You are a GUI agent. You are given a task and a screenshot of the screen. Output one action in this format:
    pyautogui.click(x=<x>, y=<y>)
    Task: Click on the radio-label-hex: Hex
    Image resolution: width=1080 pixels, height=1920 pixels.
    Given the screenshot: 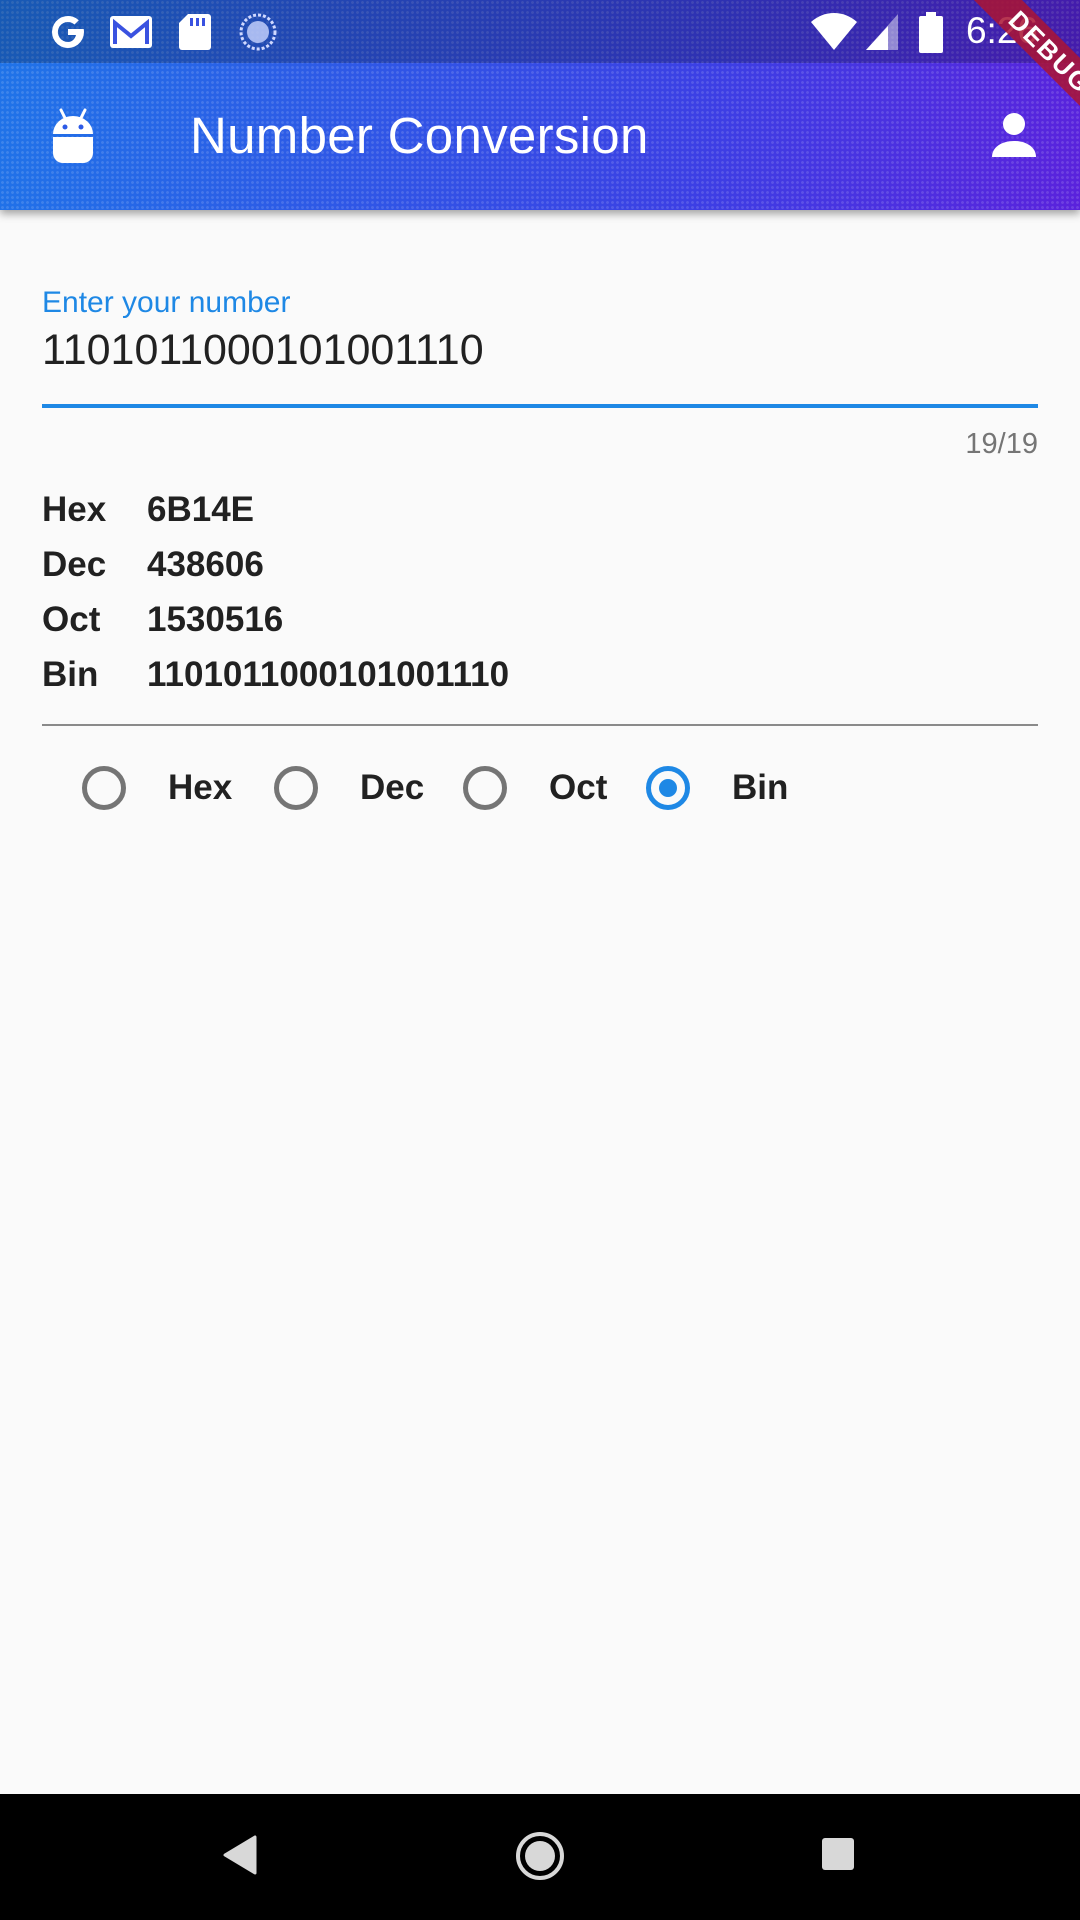 What is the action you would take?
    pyautogui.click(x=200, y=788)
    